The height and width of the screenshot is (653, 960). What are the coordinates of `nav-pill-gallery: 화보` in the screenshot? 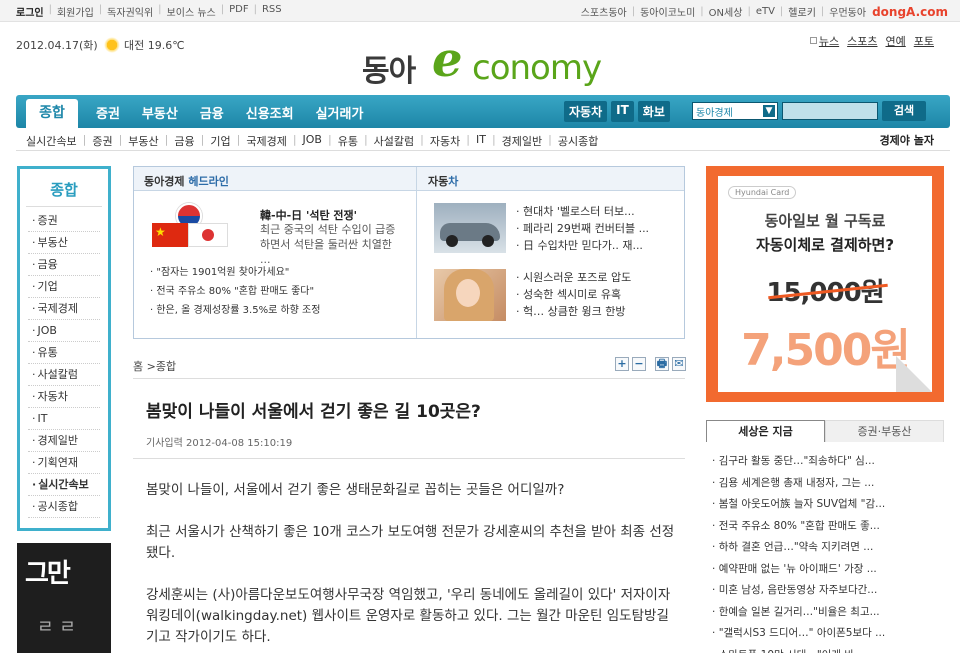 It's located at (653, 111).